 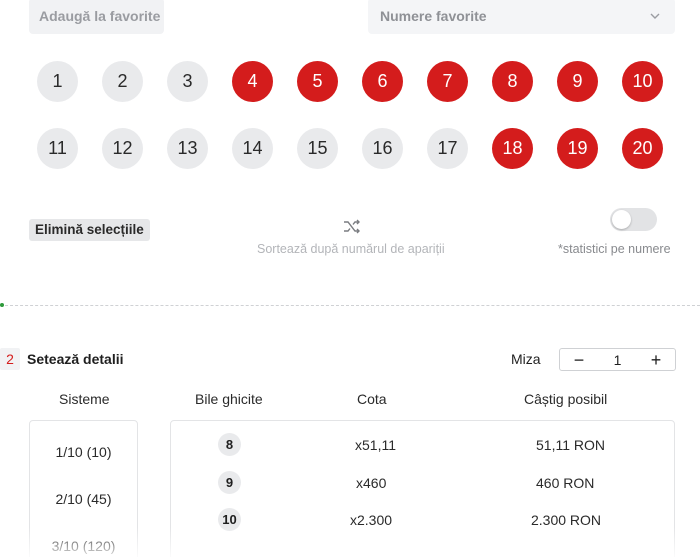 What do you see at coordinates (252, 148) in the screenshot?
I see `number-ball: 14` at bounding box center [252, 148].